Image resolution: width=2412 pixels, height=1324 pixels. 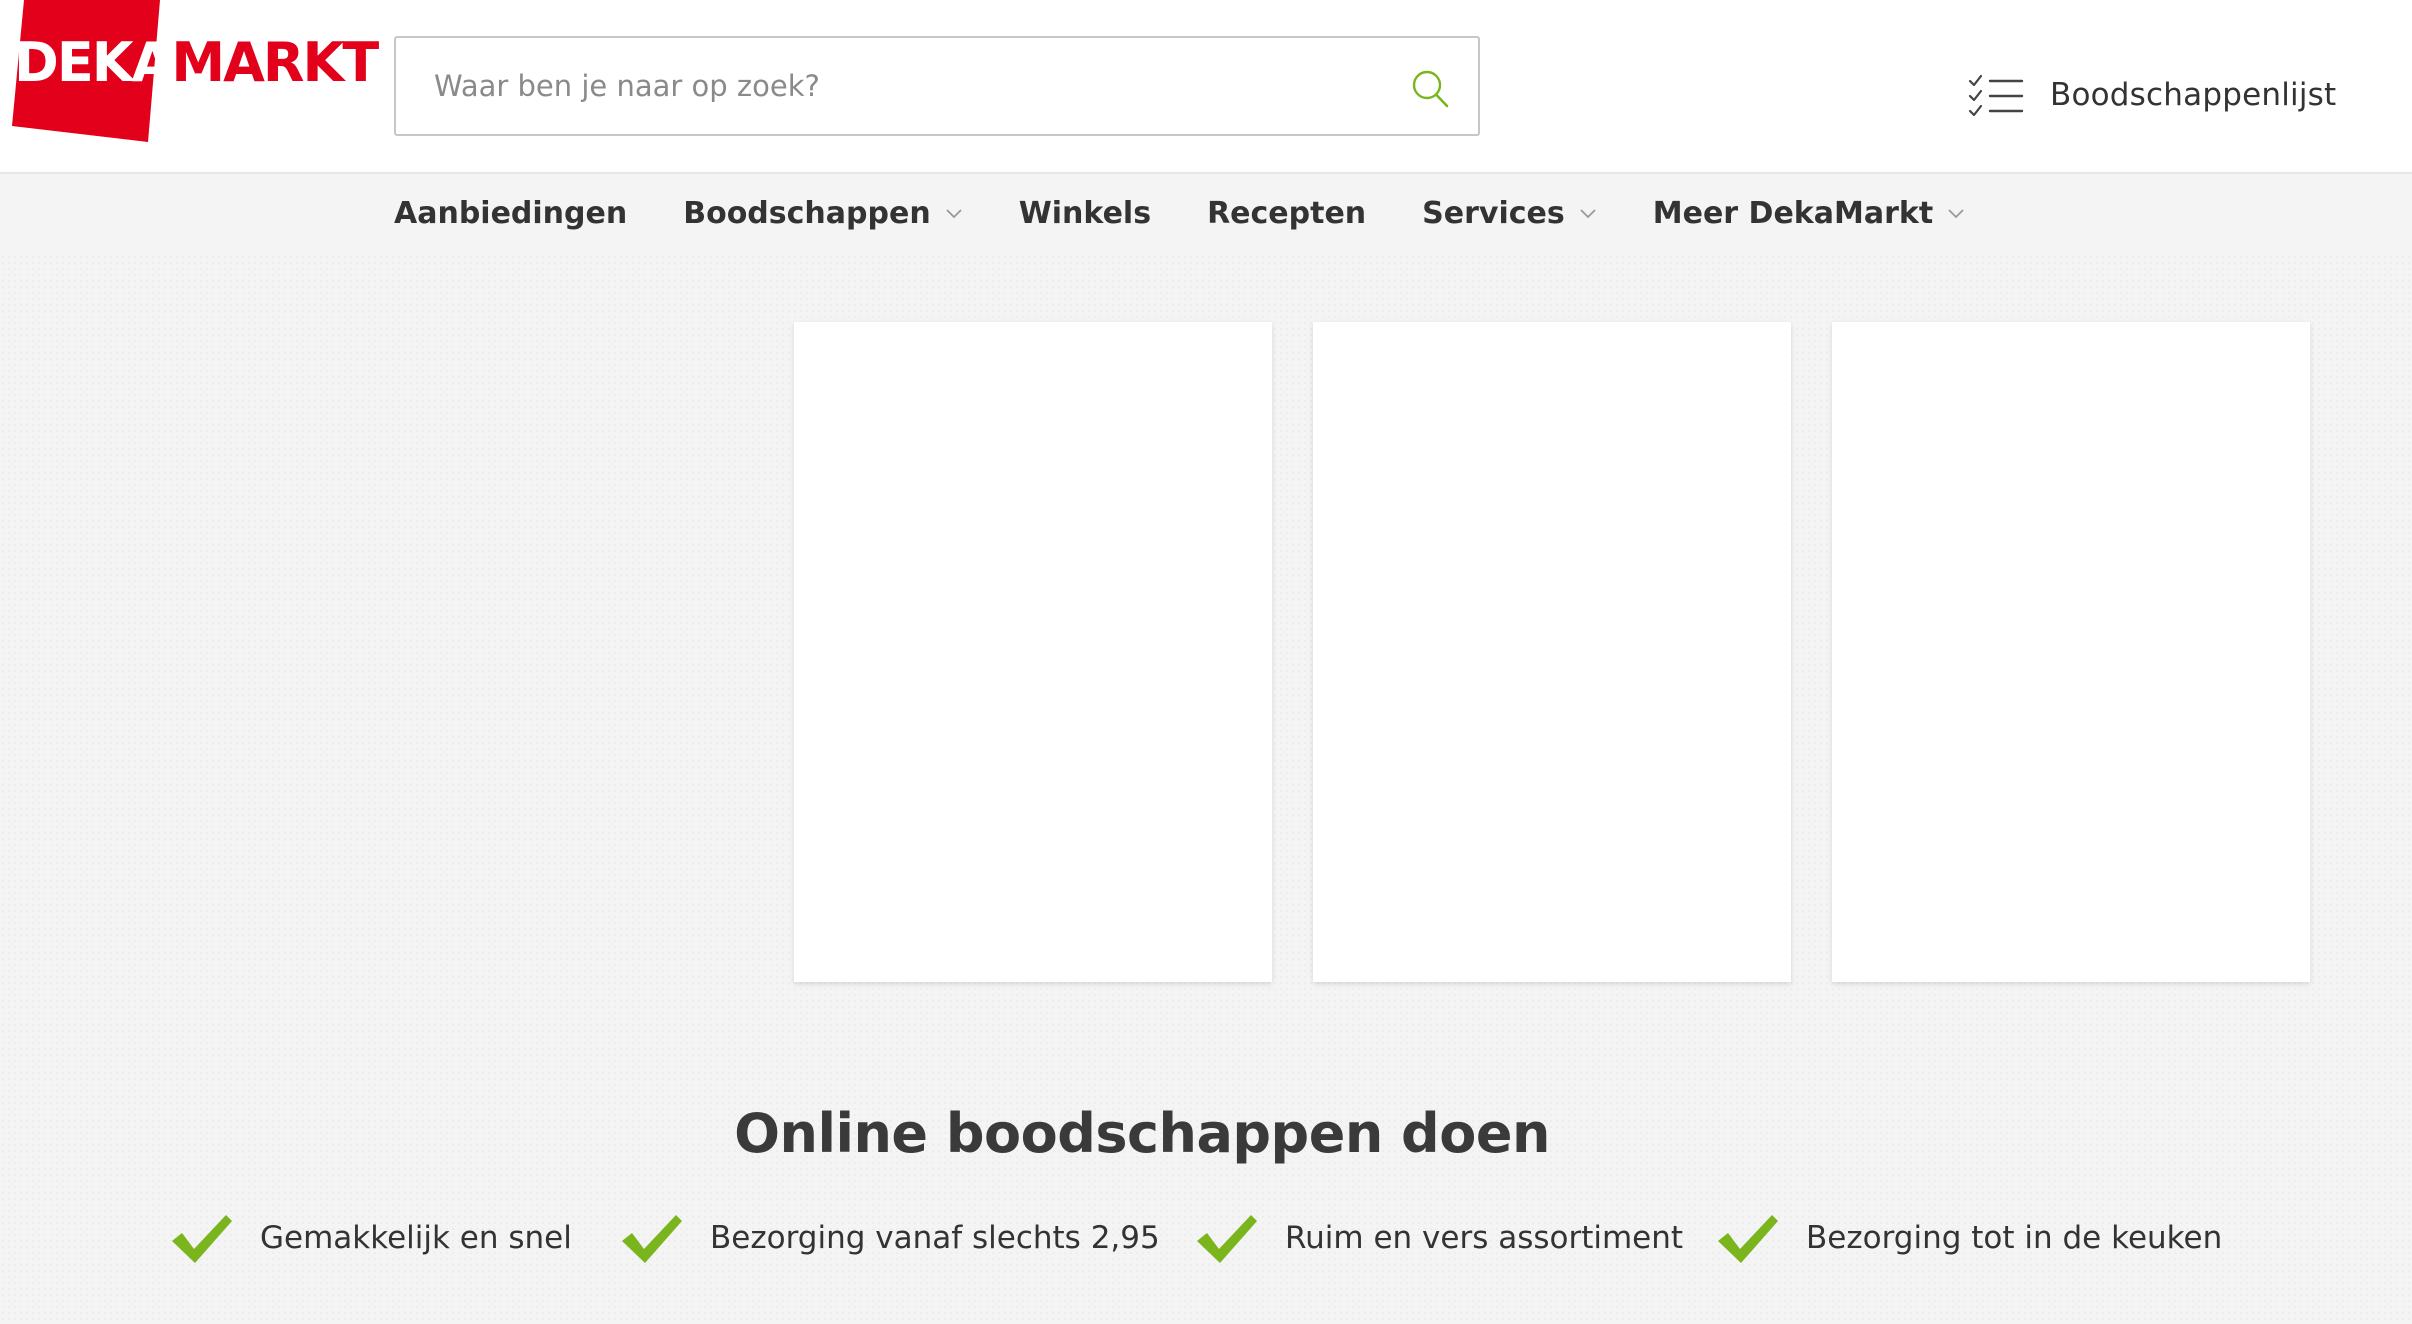 I want to click on nav-item-label: Recepten, so click(x=1287, y=213).